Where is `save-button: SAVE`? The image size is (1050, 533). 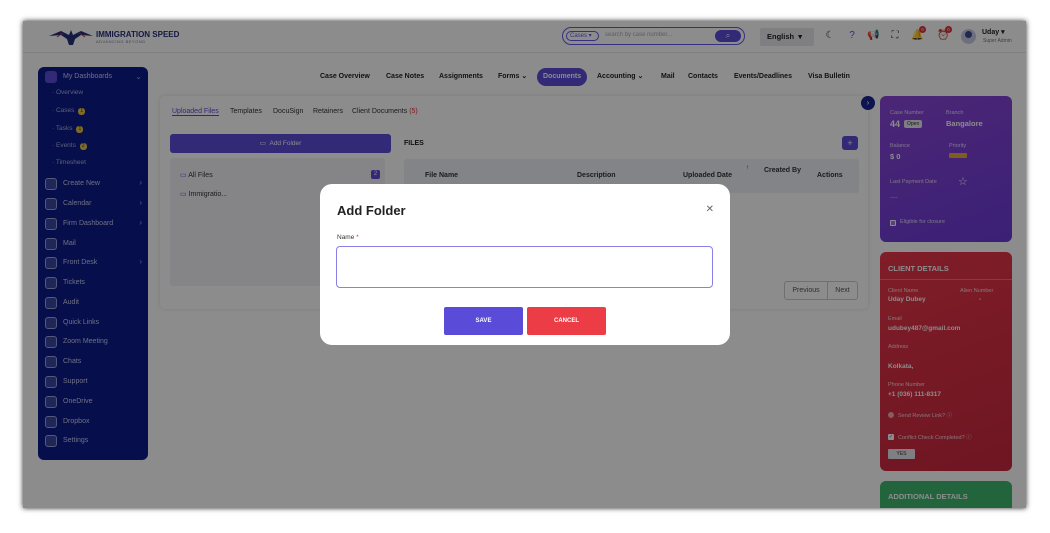 save-button: SAVE is located at coordinates (483, 321).